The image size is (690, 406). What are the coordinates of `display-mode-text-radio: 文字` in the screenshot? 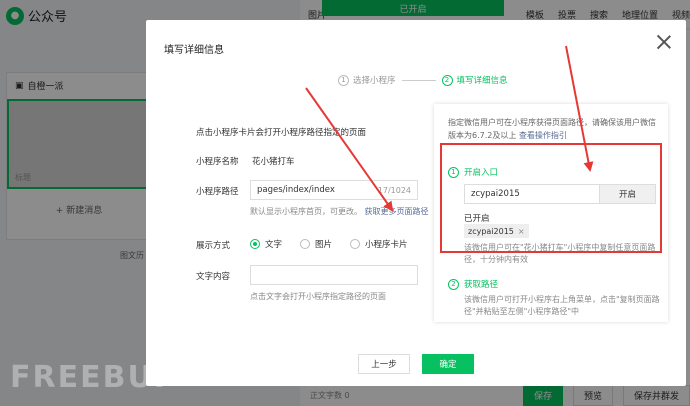 It's located at (266, 244).